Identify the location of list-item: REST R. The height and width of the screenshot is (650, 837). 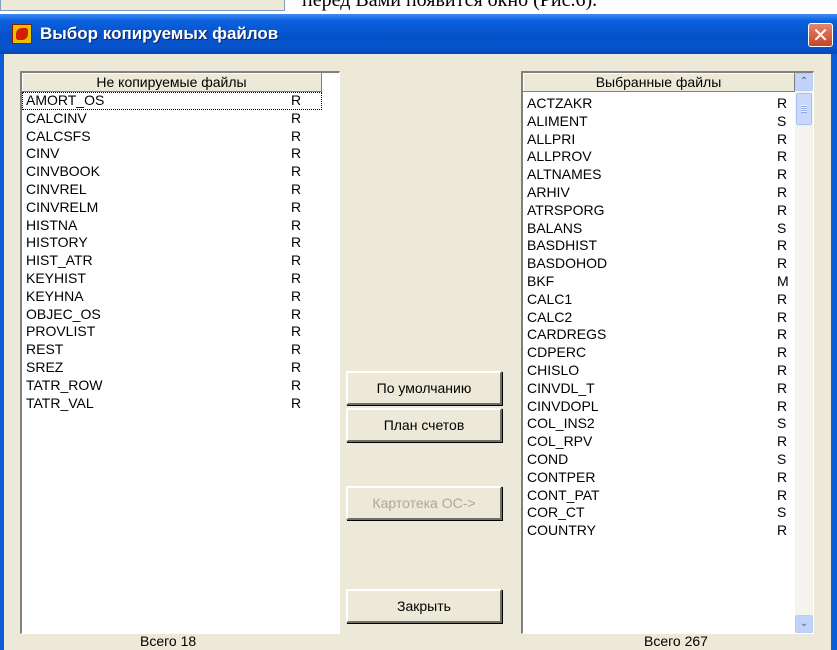
(172, 350).